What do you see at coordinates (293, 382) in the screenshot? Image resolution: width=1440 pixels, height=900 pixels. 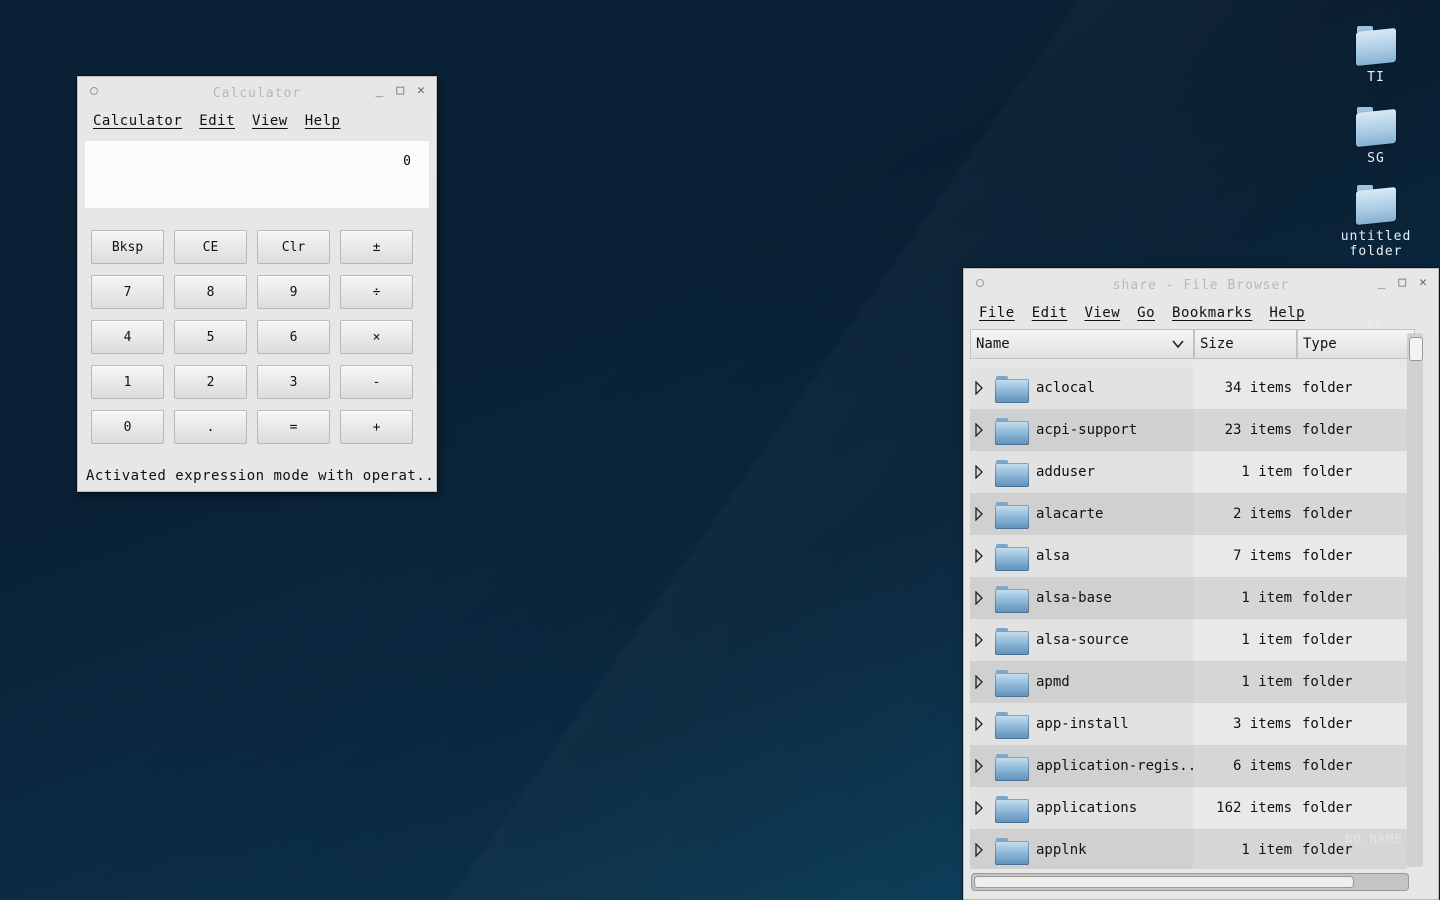 I see `key-3: 3` at bounding box center [293, 382].